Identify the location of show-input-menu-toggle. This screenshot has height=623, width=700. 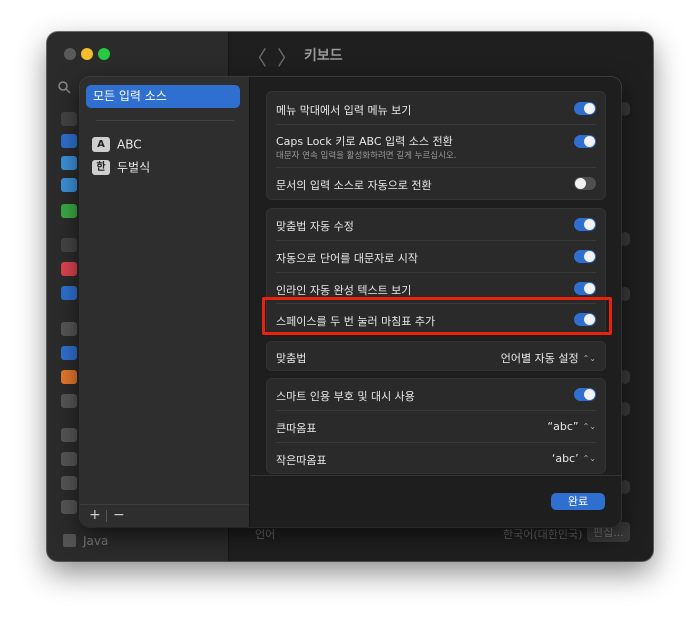
(585, 108).